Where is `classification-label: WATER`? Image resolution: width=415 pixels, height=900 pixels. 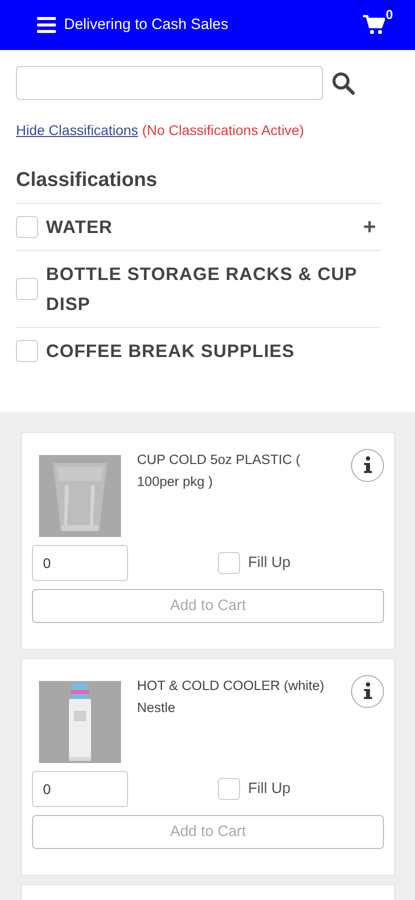
classification-label: WATER is located at coordinates (198, 227).